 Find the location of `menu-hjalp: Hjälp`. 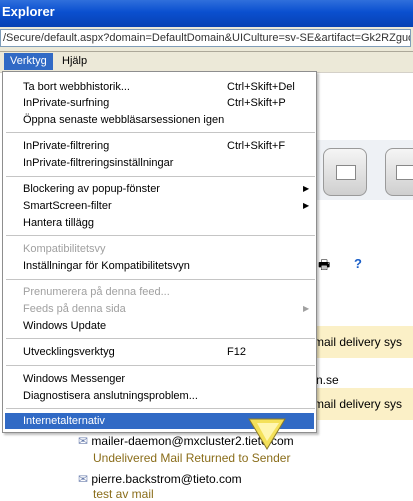

menu-hjalp: Hjälp is located at coordinates (74, 61).